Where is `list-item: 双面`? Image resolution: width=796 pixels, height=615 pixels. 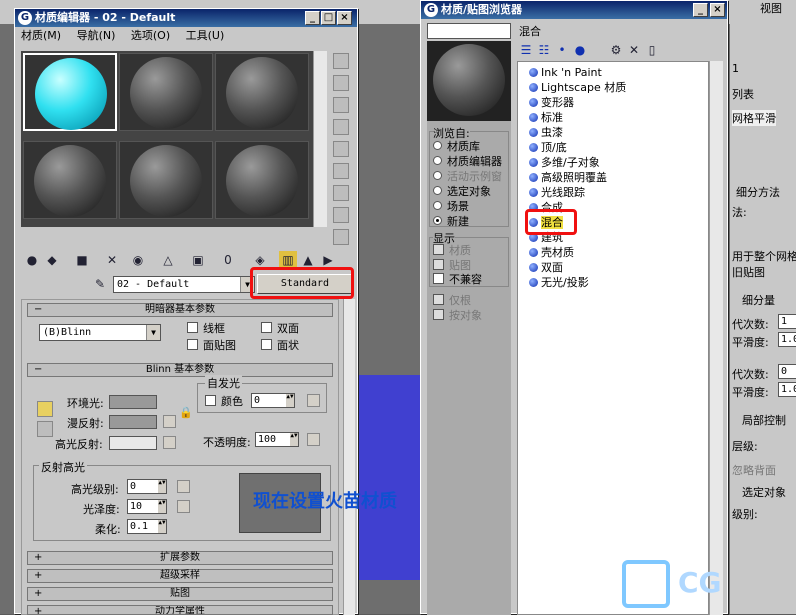 list-item: 双面 is located at coordinates (546, 267).